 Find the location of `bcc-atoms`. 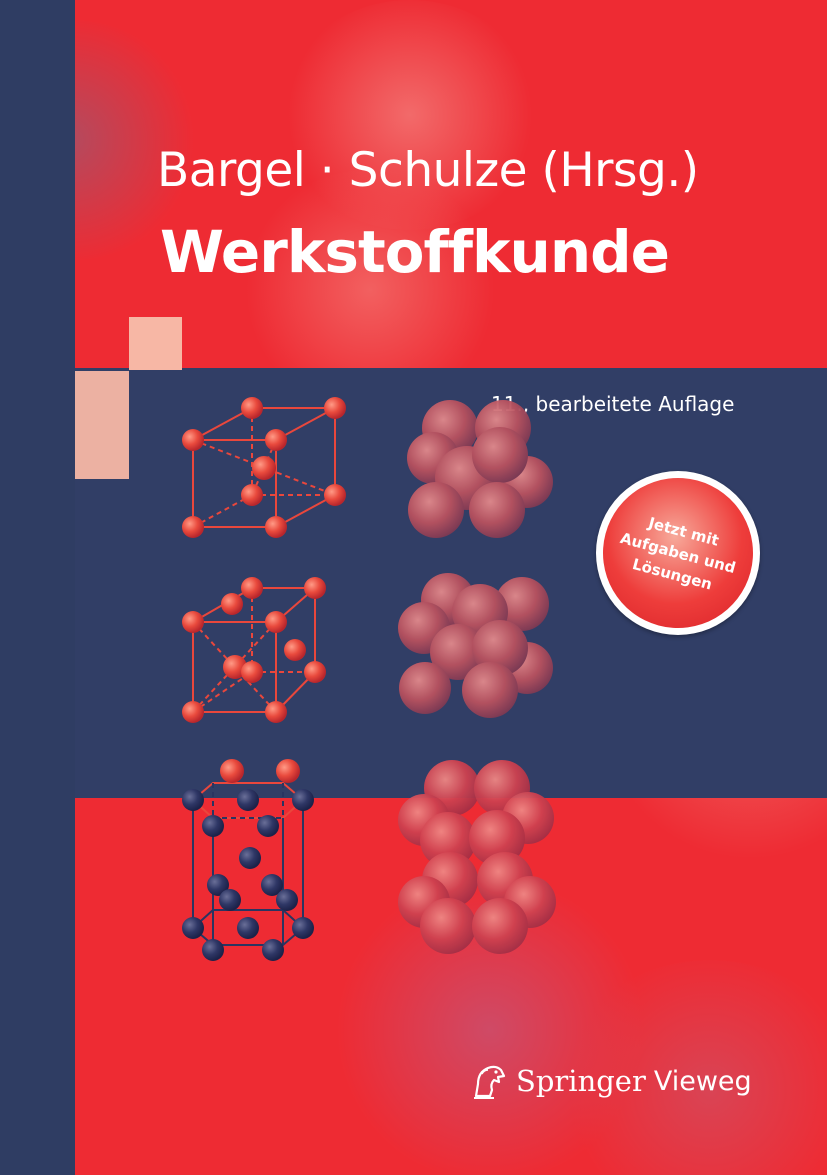

bcc-atoms is located at coordinates (264, 467).